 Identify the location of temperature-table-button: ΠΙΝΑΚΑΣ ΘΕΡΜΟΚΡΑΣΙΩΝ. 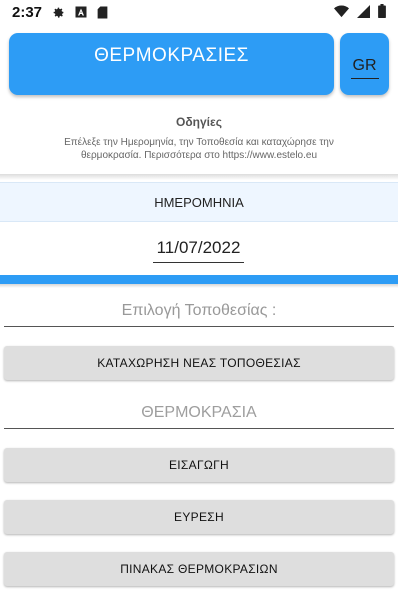
(199, 569).